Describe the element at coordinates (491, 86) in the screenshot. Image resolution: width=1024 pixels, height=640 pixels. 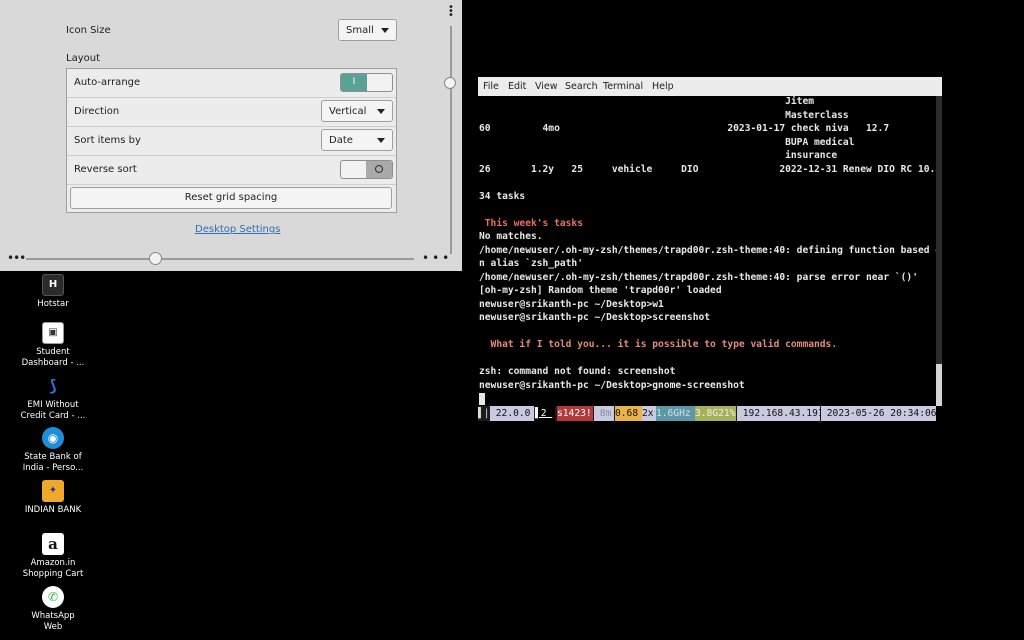
I see `menu-file: File` at that location.